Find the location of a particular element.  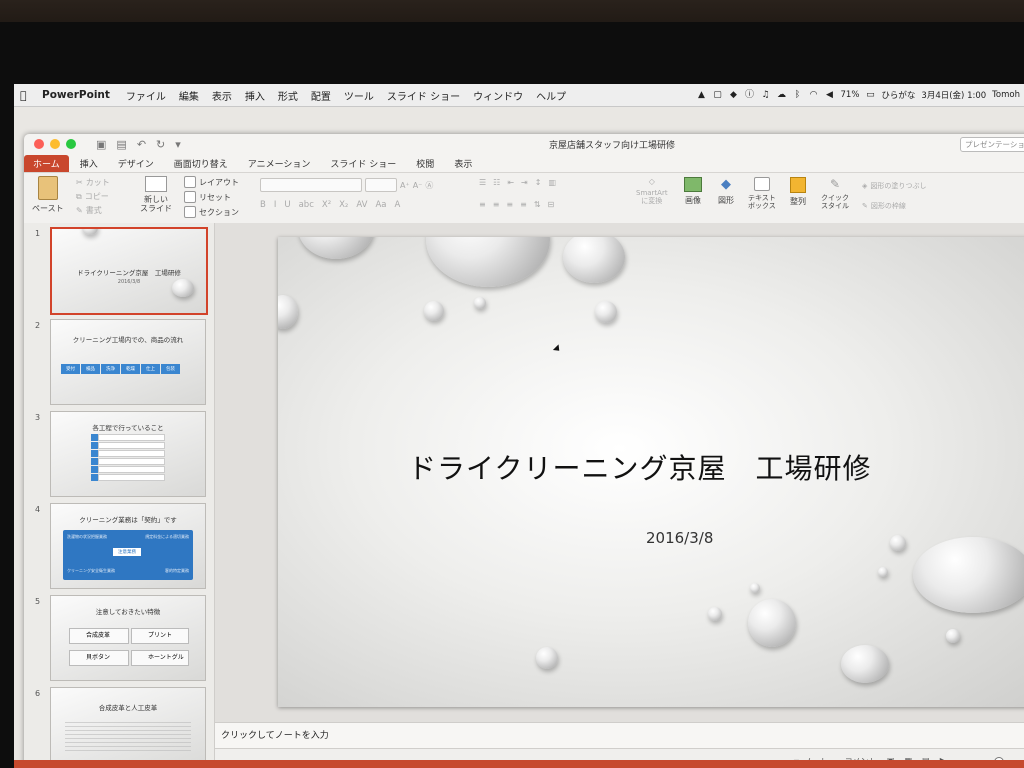

drive-icon: ▲ is located at coordinates (702, 95).